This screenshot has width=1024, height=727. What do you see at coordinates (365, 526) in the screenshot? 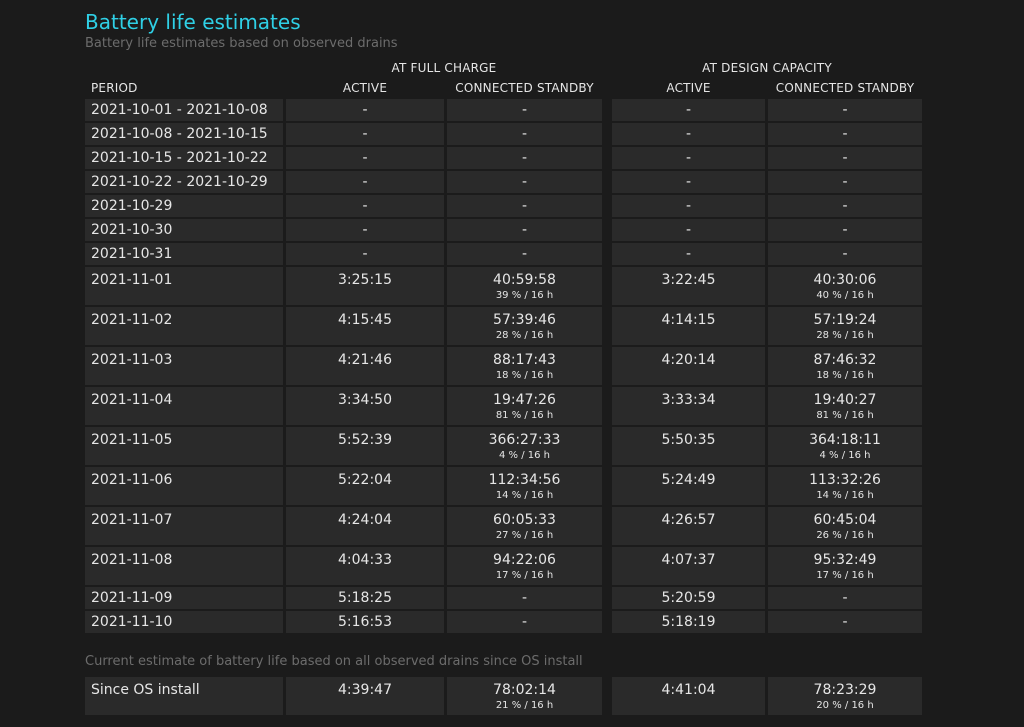
I see `fc-active-cell: 4:24:04` at bounding box center [365, 526].